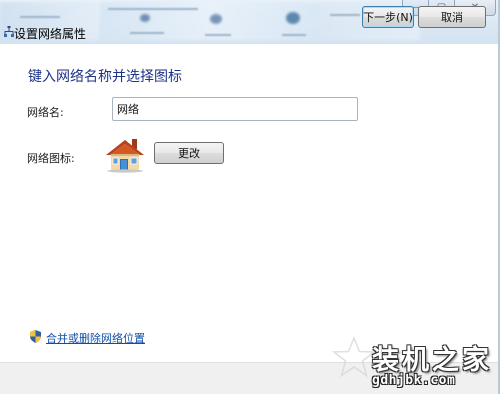 Image resolution: width=500 pixels, height=394 pixels. Describe the element at coordinates (95, 338) in the screenshot. I see `merge-delete-network-location-link: 合并或删除网络位置` at that location.